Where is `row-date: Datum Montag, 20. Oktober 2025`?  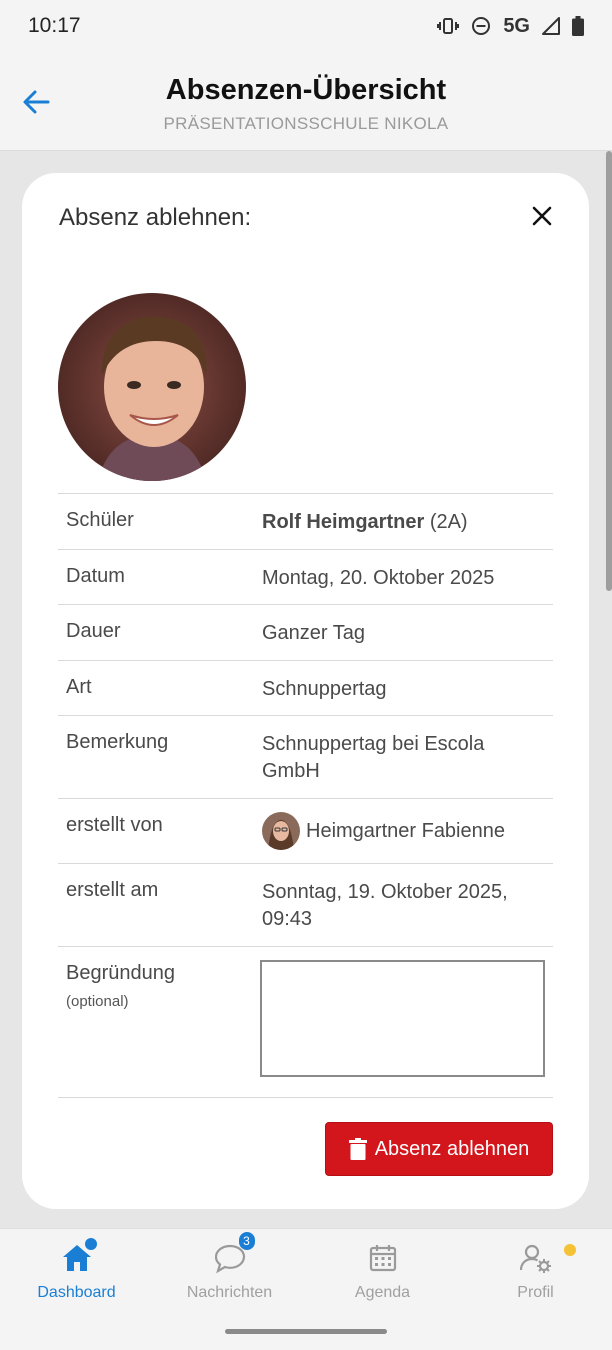
row-date: Datum Montag, 20. Oktober 2025 is located at coordinates (305, 576).